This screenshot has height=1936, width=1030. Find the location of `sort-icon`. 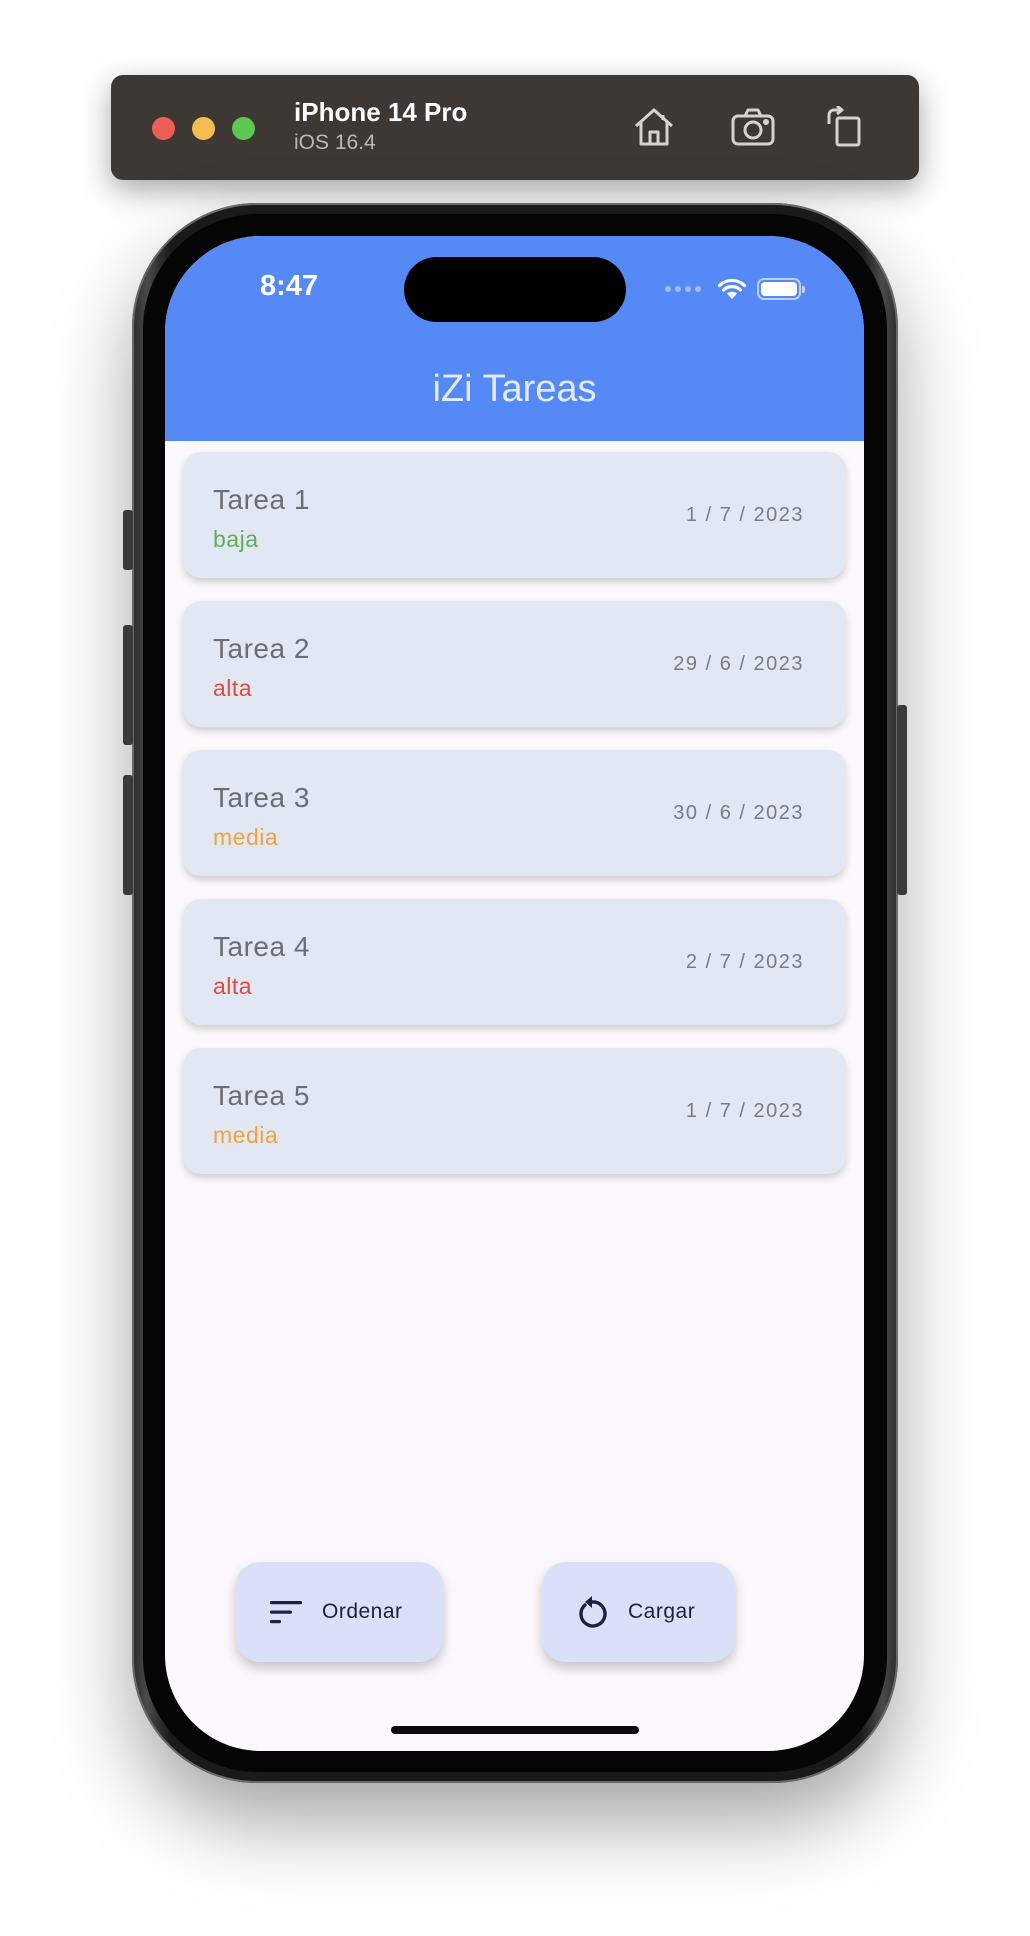

sort-icon is located at coordinates (286, 1612).